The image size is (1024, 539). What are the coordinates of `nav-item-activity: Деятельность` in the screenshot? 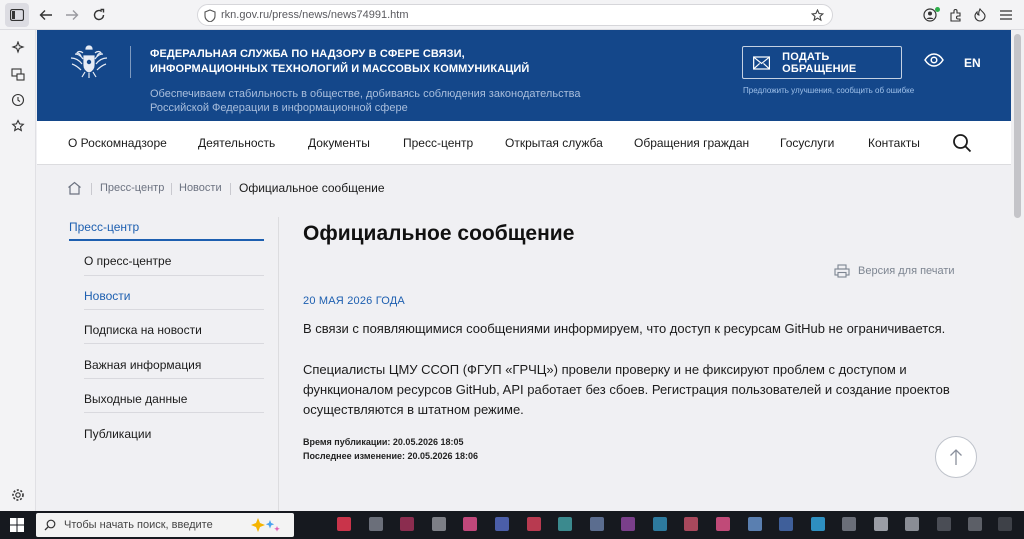 It's located at (236, 143).